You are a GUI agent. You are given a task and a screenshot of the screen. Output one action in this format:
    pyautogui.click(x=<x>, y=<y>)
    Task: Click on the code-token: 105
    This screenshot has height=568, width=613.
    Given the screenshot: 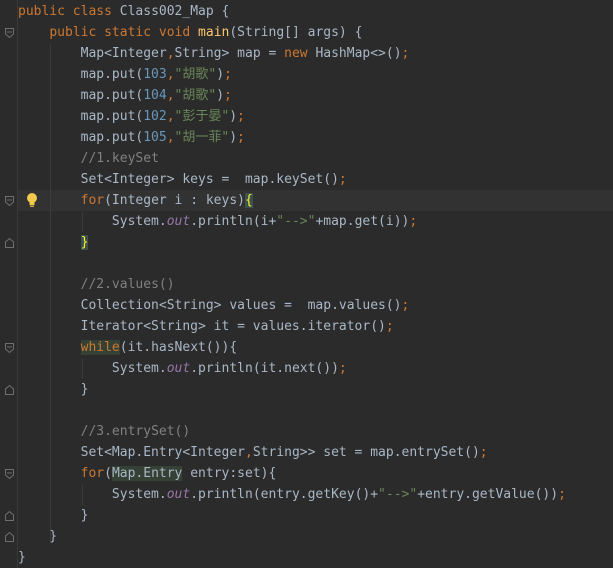 What is the action you would take?
    pyautogui.click(x=155, y=137)
    